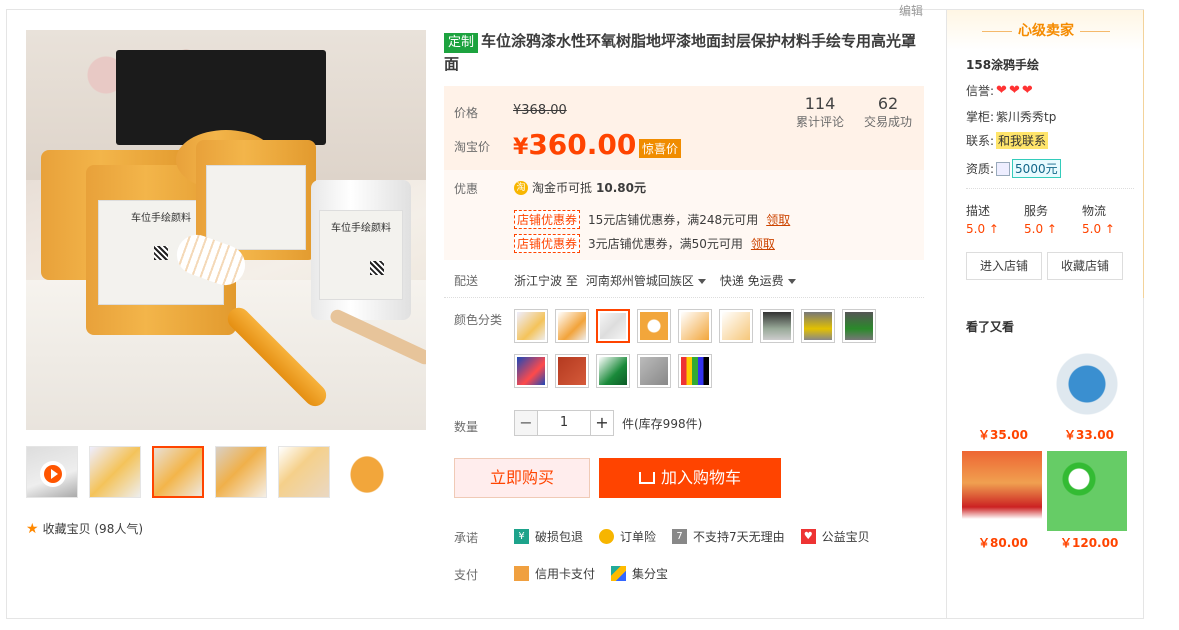 The height and width of the screenshot is (630, 1179). I want to click on recommended-price: ￥33.00, so click(1089, 434).